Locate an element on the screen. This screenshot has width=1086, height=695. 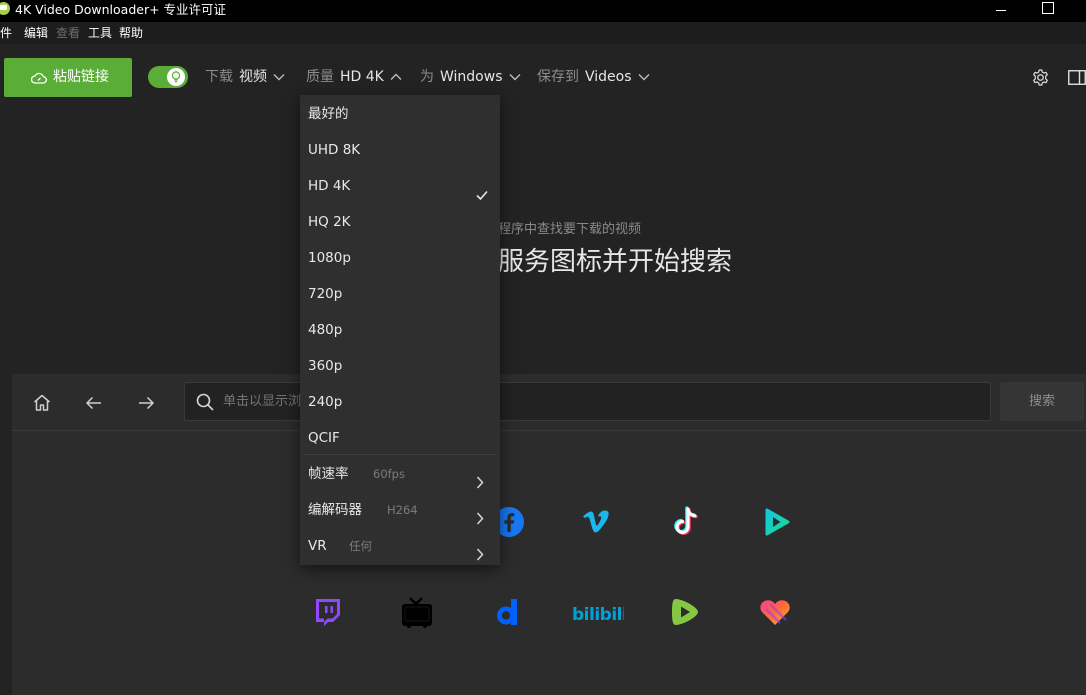
toggle-knob is located at coordinates (176, 77).